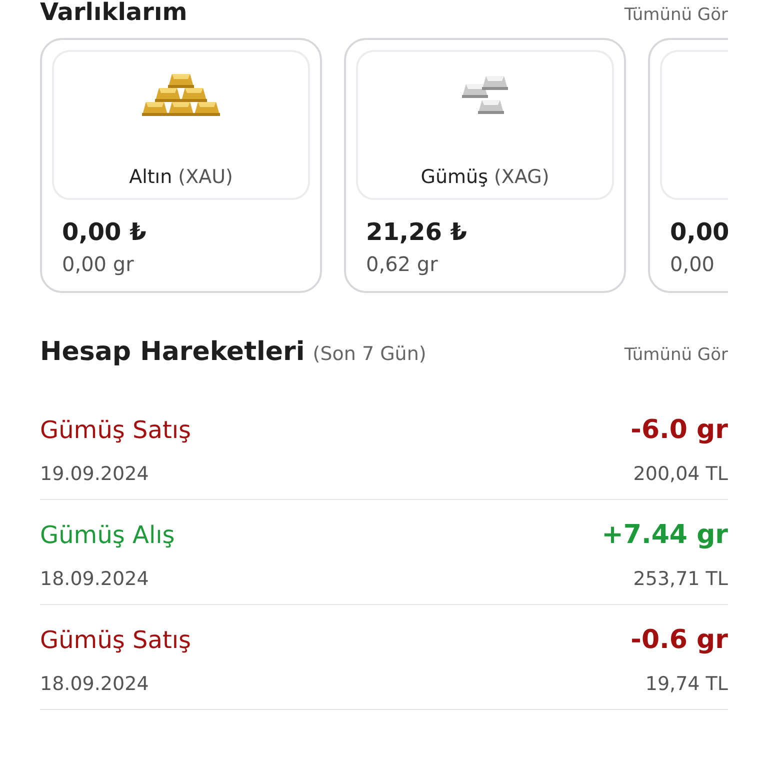  I want to click on asset-weight: 0,62 gr, so click(402, 264).